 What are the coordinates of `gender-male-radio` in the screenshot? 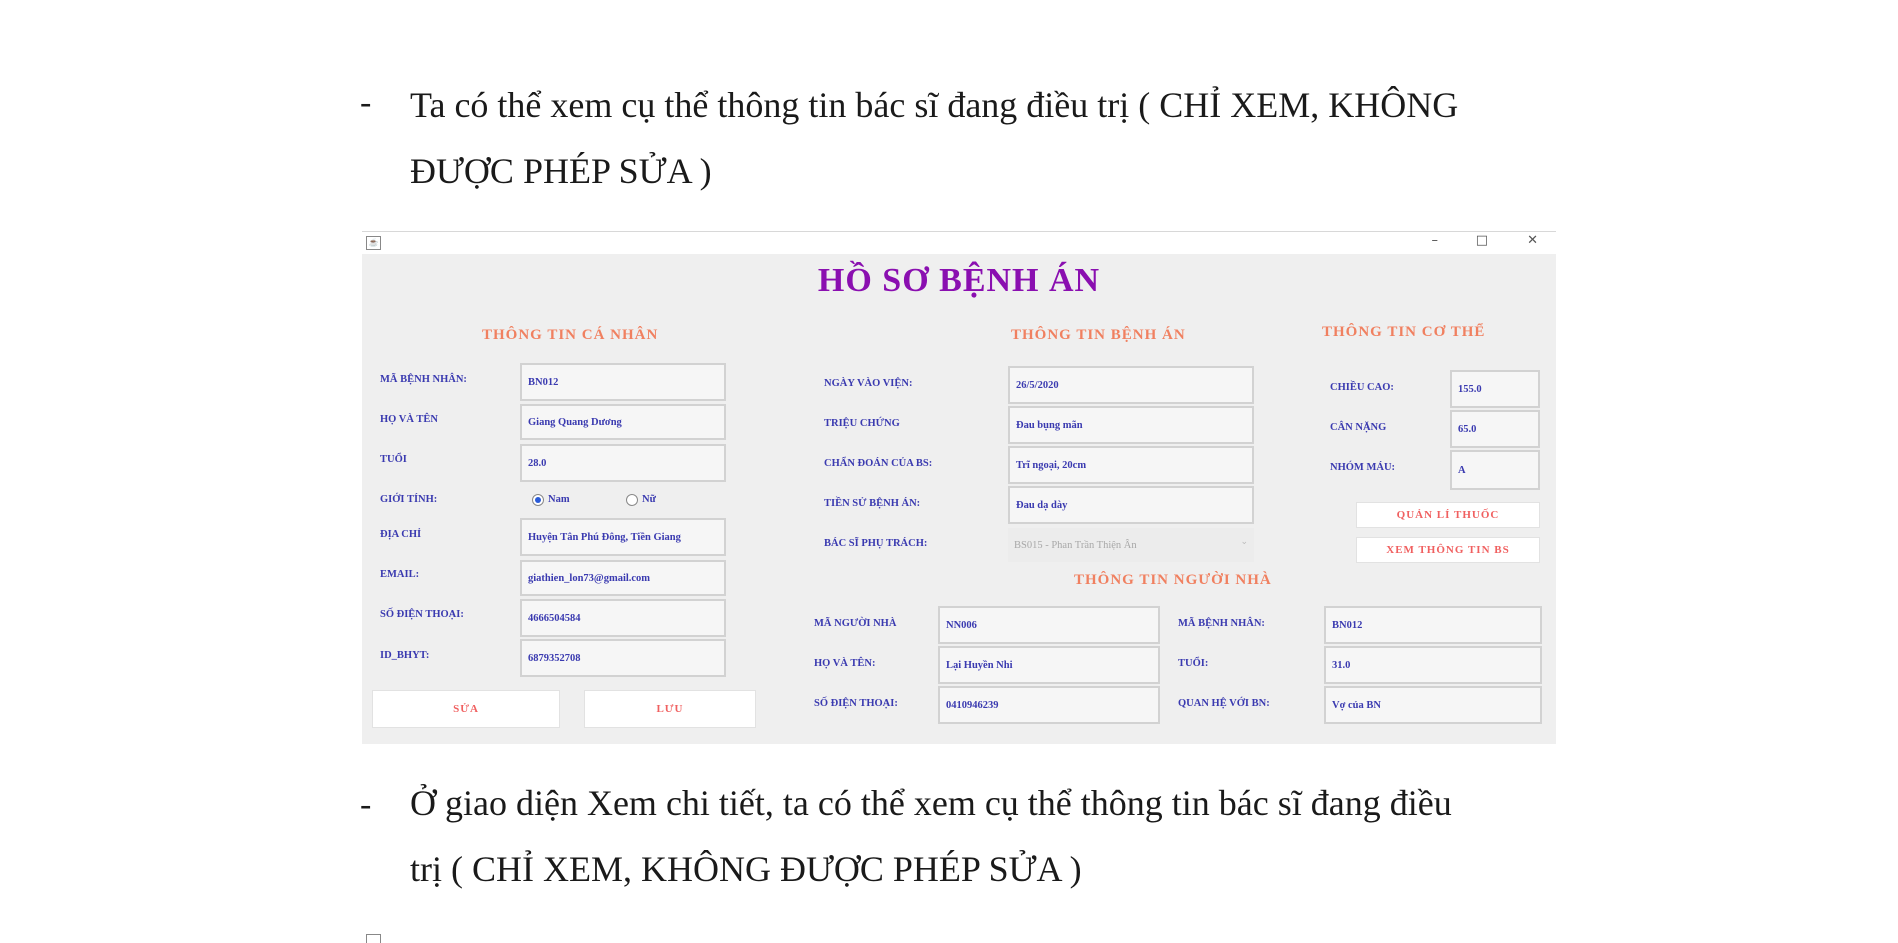 It's located at (538, 500).